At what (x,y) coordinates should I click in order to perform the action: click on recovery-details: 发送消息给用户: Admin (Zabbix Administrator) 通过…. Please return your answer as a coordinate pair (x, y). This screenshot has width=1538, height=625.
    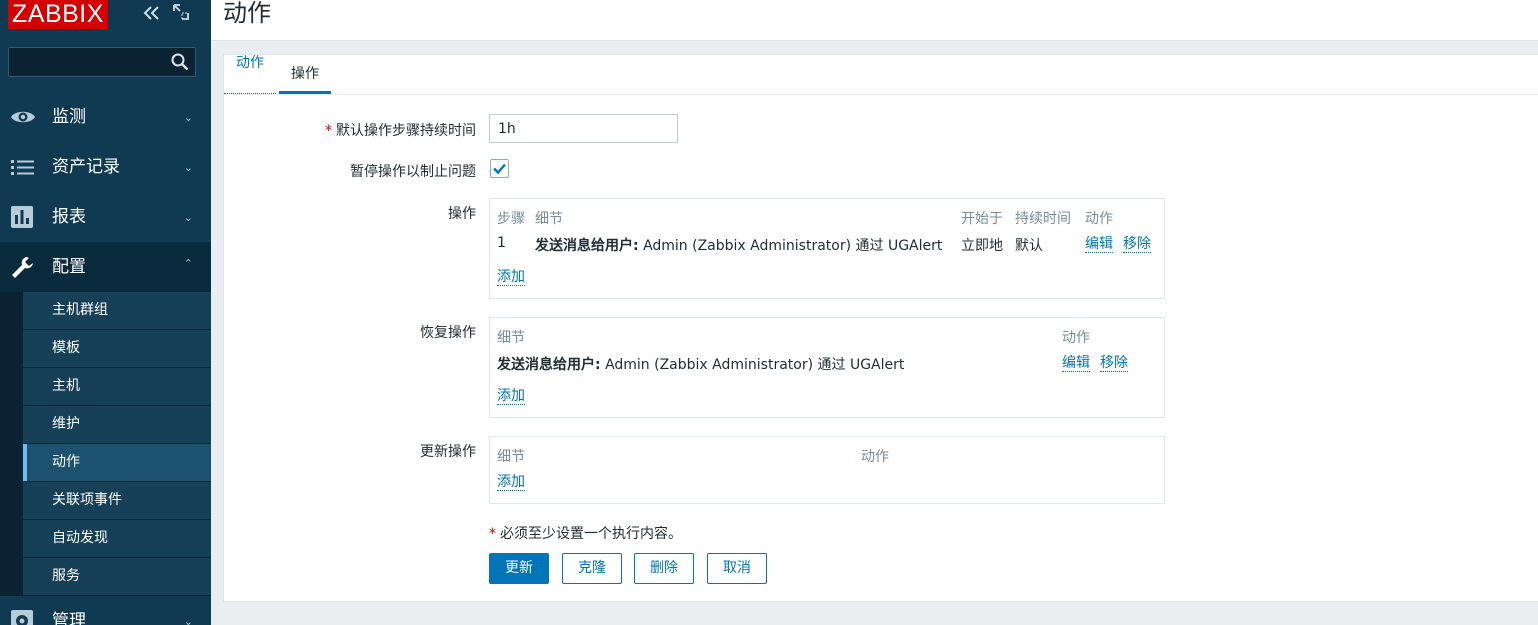
    Looking at the image, I should click on (701, 365).